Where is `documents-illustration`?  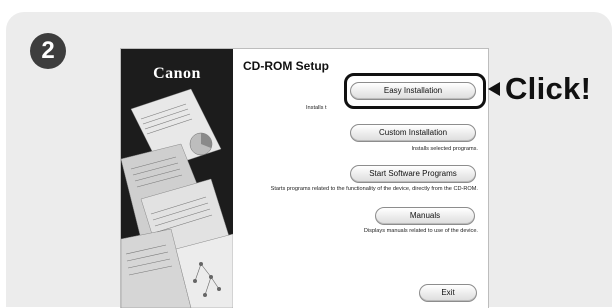 documents-illustration is located at coordinates (177, 198).